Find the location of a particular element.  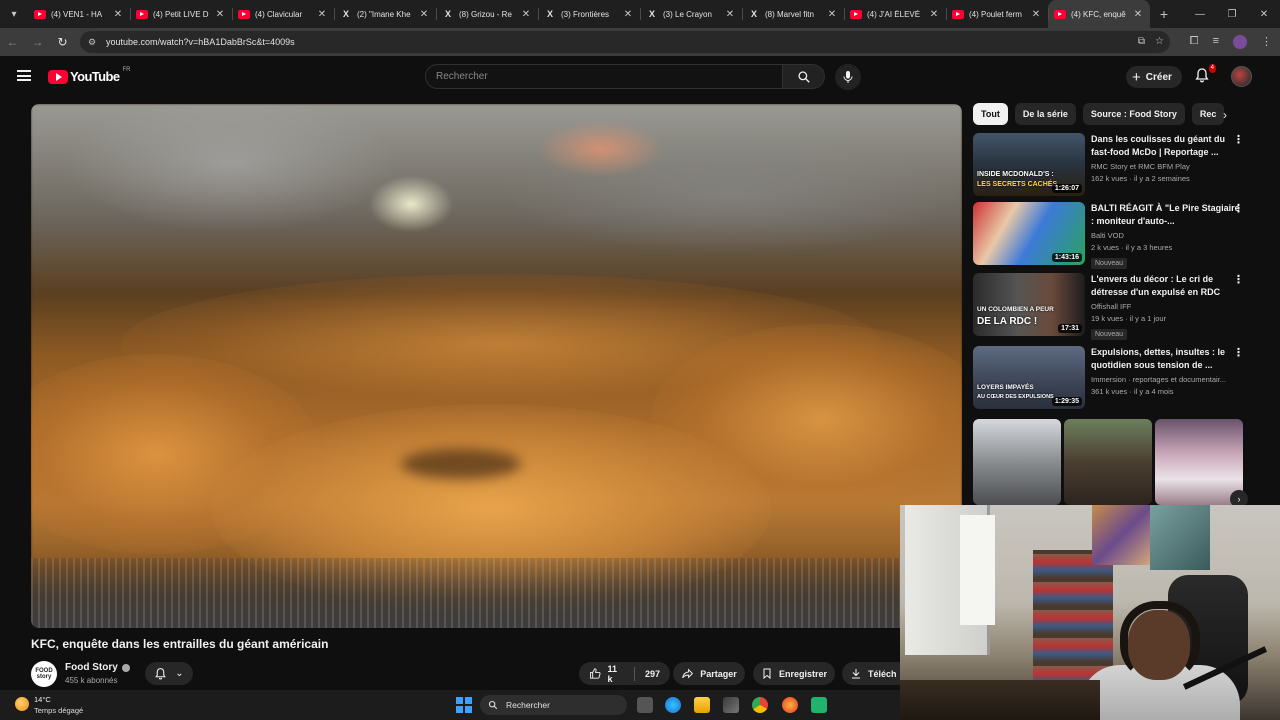

thumbnail-caption: AU CŒUR DES EXPULSIONS is located at coordinates (1015, 397).